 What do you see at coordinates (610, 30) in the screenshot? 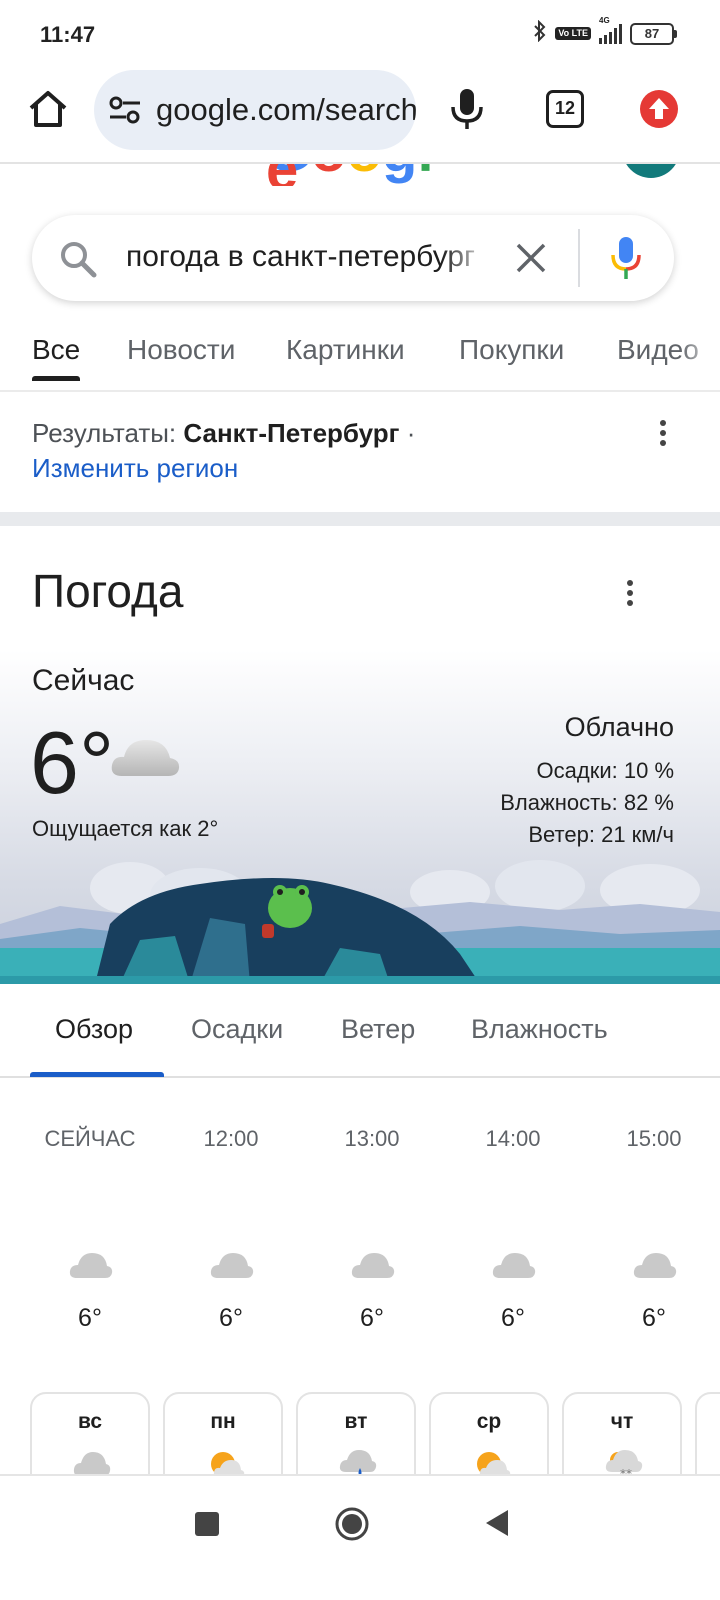
I see `signal-icon: 4G` at bounding box center [610, 30].